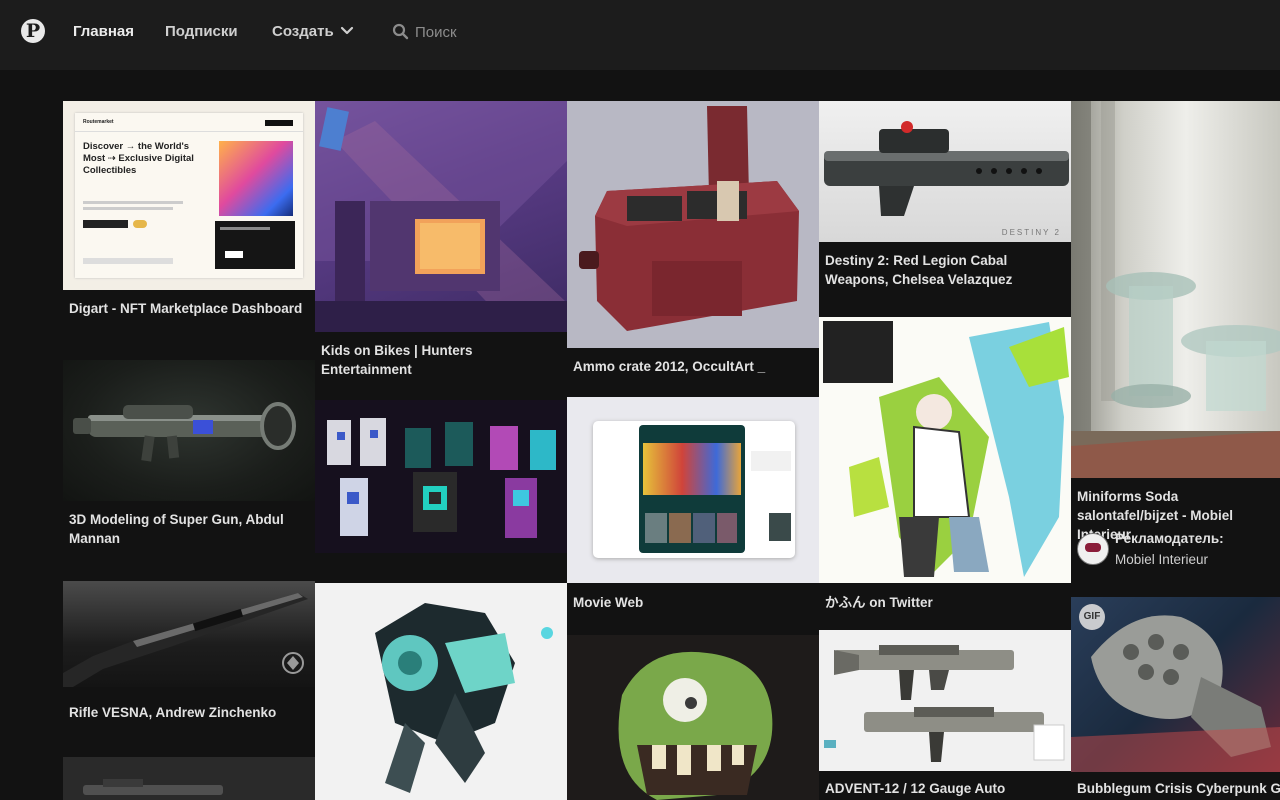 The image size is (1280, 800). I want to click on pin-zombie-head, so click(693, 717).